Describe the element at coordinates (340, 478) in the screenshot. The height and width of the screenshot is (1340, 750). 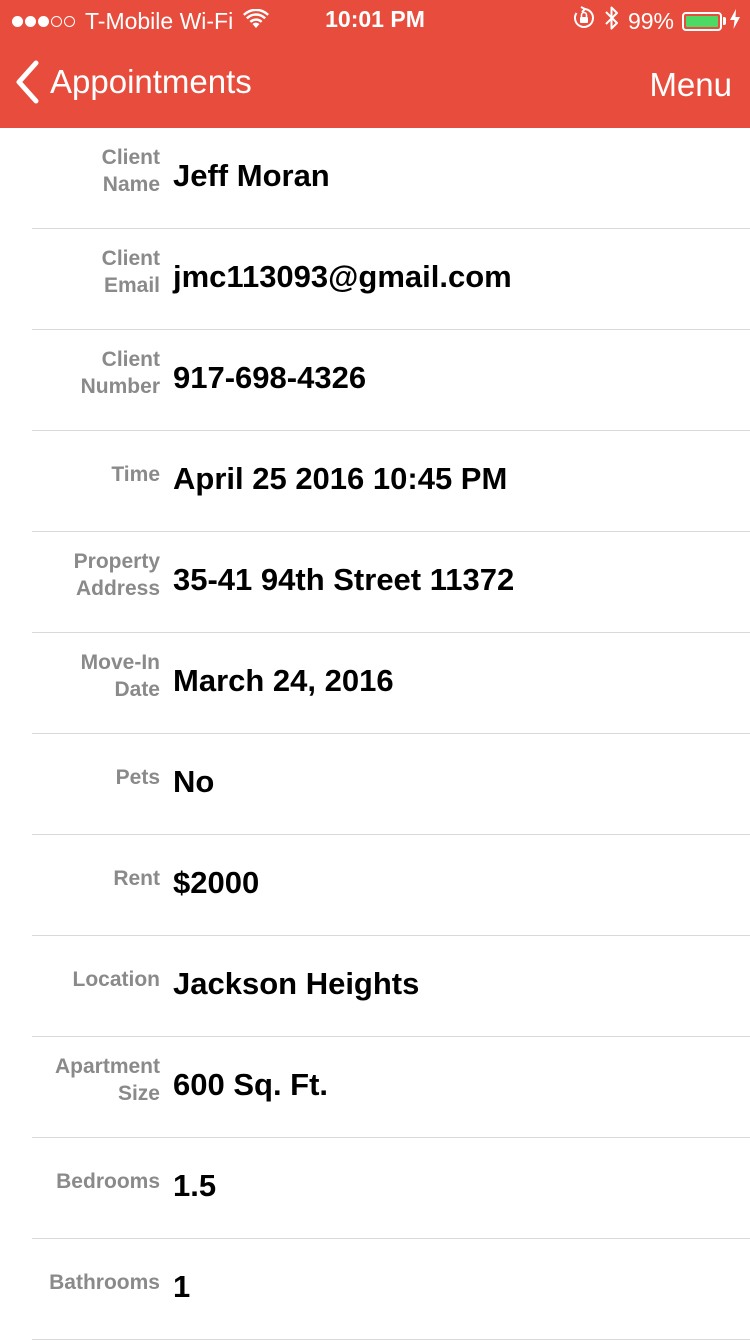
I see `detail-row-value: April 25 2016 10:45 PM` at that location.